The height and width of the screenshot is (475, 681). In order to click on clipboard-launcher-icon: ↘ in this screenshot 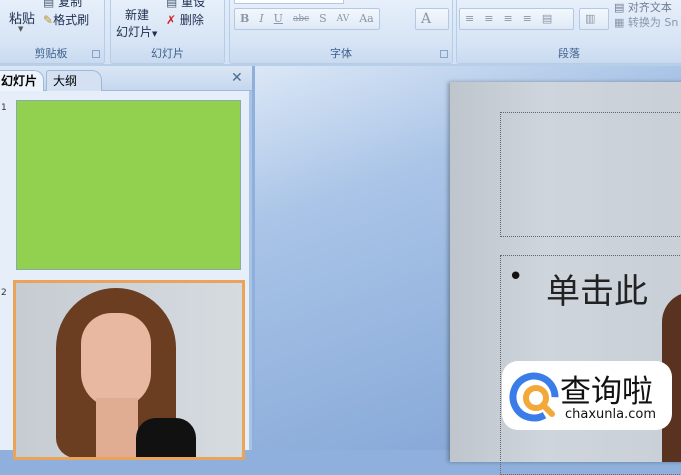, I will do `click(96, 54)`.